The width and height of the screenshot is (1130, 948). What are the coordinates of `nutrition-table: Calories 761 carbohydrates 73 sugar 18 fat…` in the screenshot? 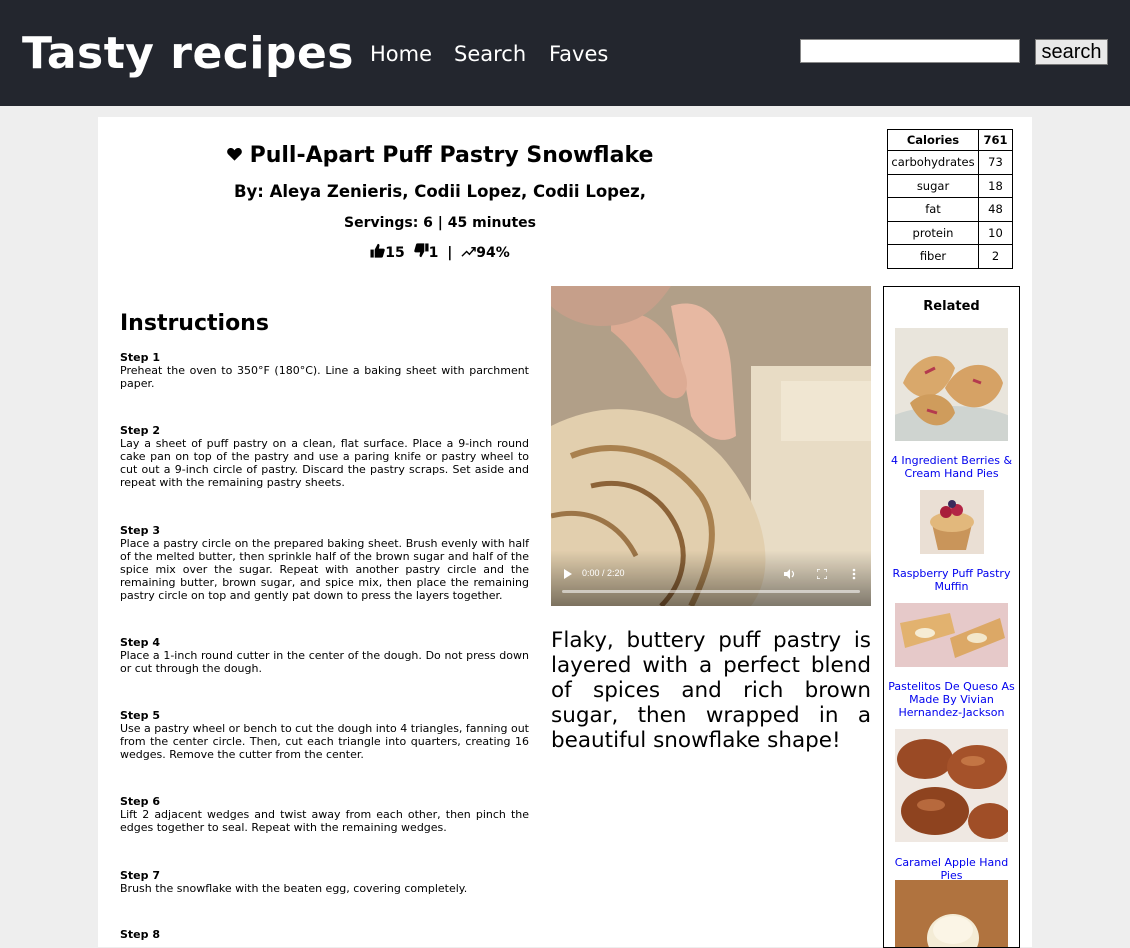 It's located at (950, 199).